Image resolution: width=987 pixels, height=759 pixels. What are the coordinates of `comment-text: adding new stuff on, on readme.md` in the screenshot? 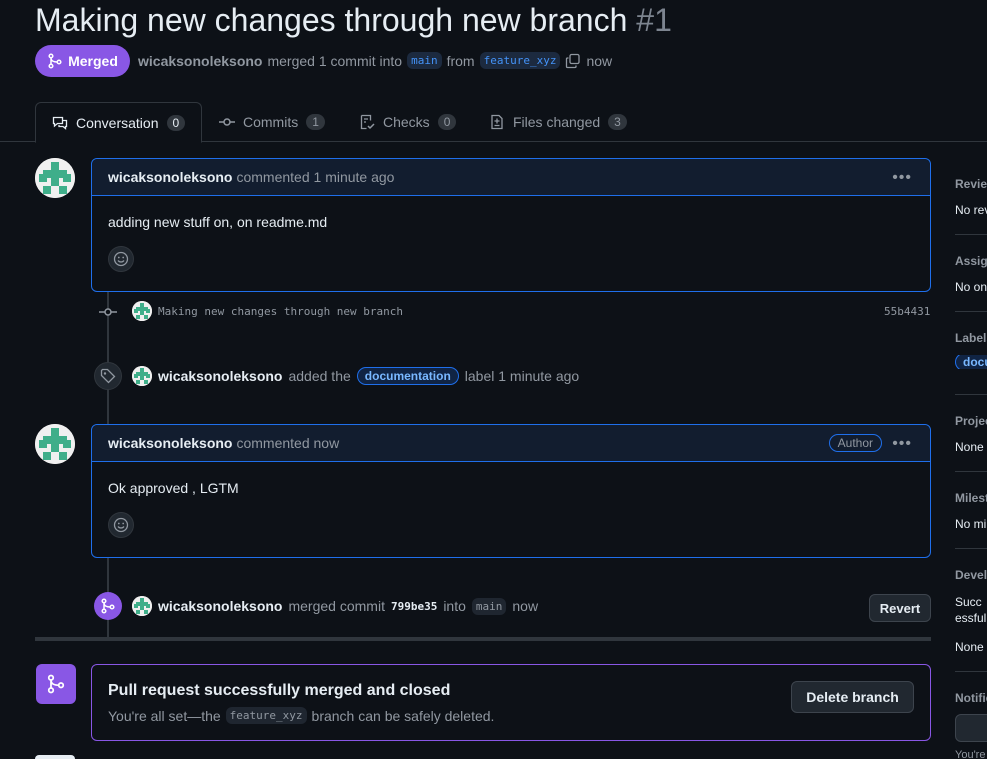 It's located at (218, 222).